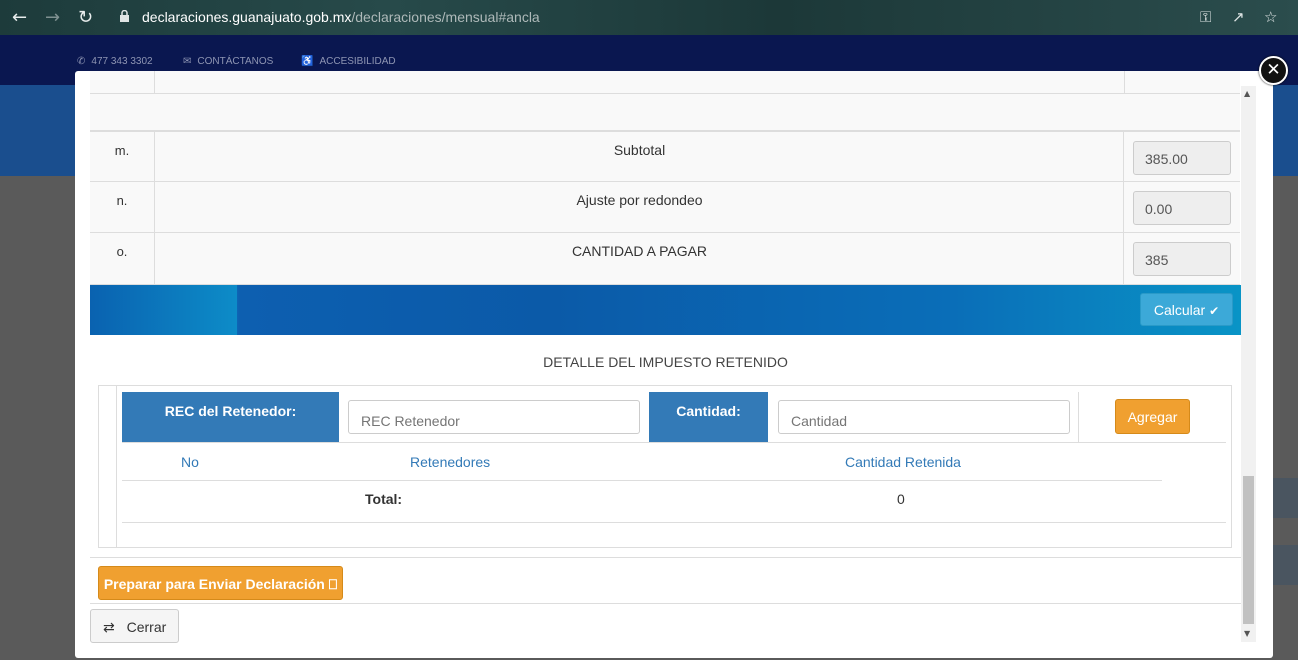 This screenshot has width=1298, height=660. What do you see at coordinates (52, 17) in the screenshot?
I see `forward-arrow-icon: →` at bounding box center [52, 17].